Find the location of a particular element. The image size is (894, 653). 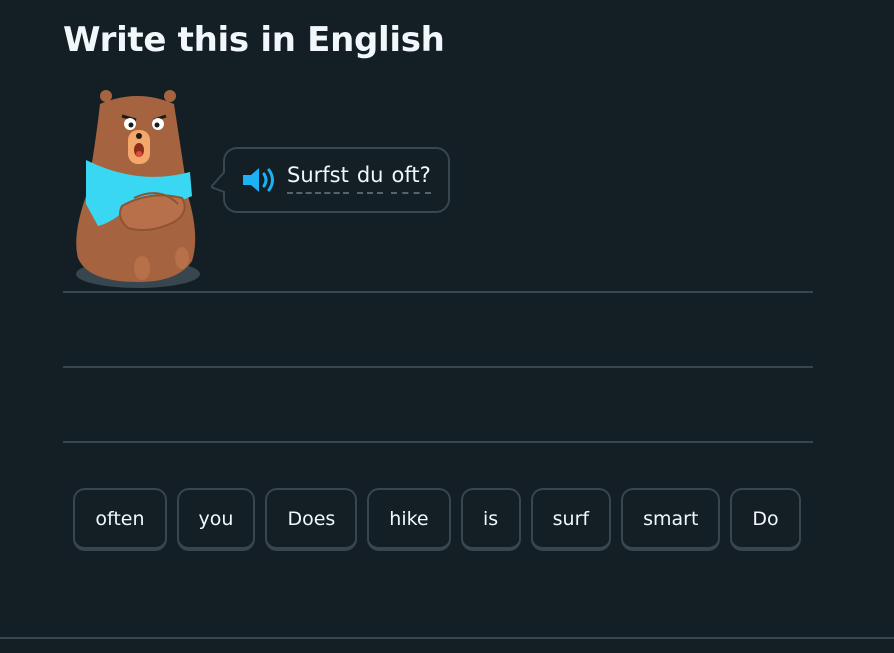

bear-character-icon is located at coordinates (138, 189).